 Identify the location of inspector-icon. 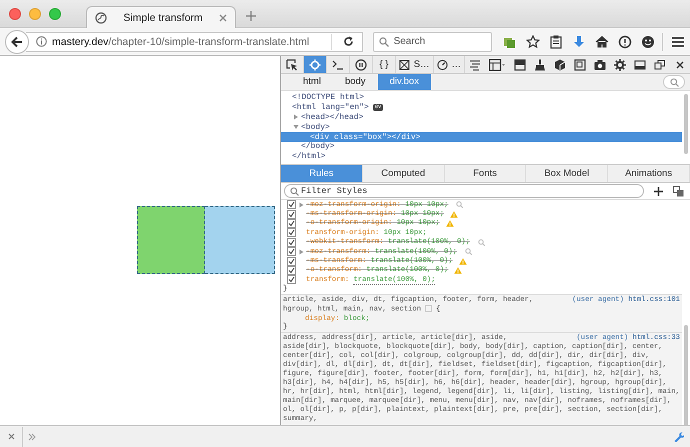
(315, 64).